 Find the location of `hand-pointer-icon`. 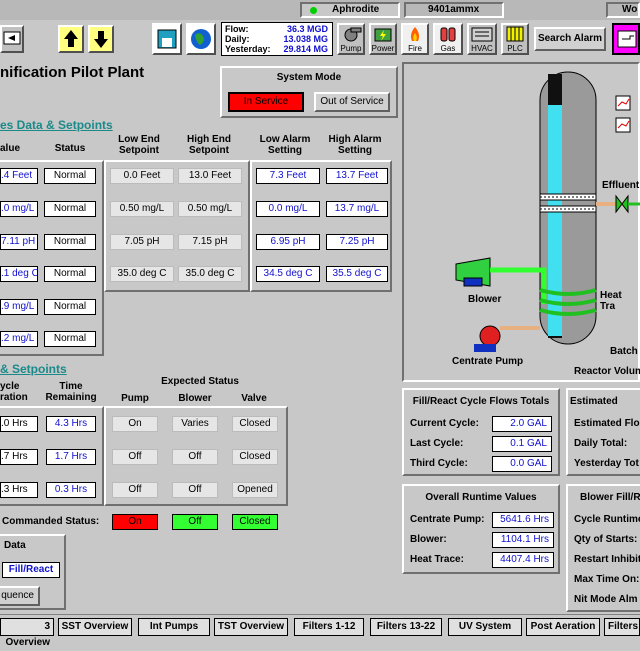

hand-pointer-icon is located at coordinates (627, 39).